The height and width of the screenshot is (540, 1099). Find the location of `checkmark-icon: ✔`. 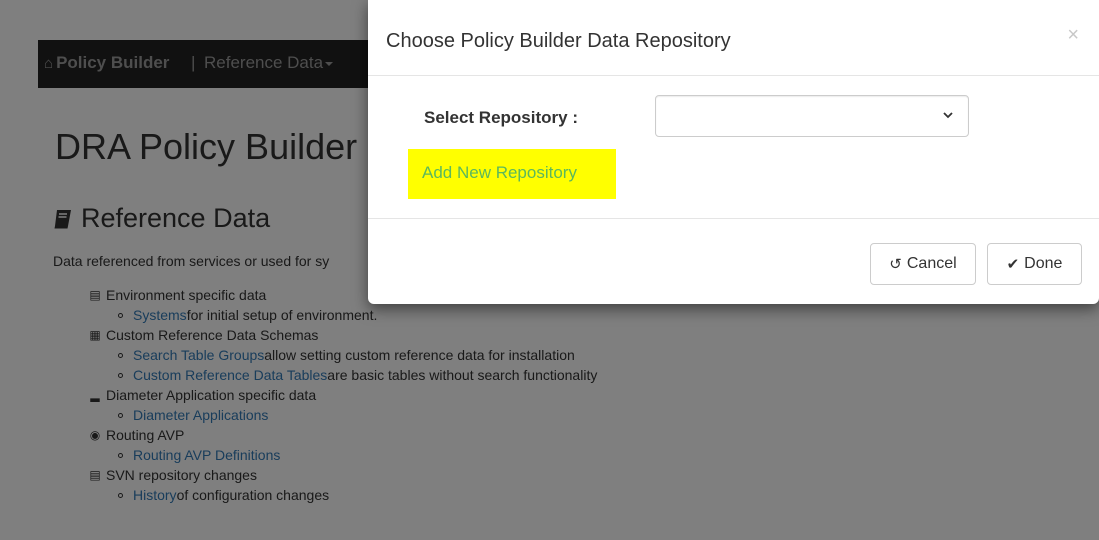

checkmark-icon: ✔ is located at coordinates (1013, 264).